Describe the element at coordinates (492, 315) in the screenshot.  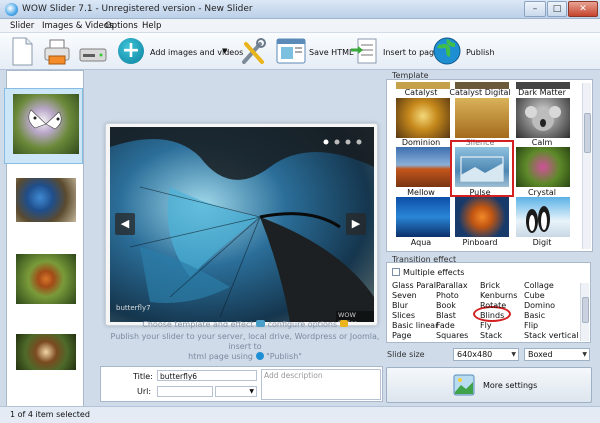
I see `effect-col3-item: Blinds` at that location.